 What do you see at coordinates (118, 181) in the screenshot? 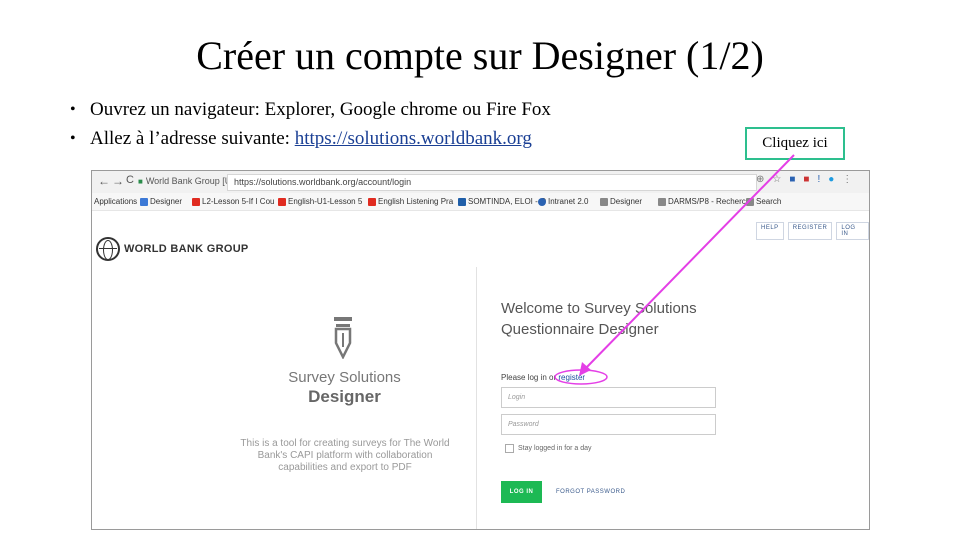
I see `forward-button: →` at bounding box center [118, 181].